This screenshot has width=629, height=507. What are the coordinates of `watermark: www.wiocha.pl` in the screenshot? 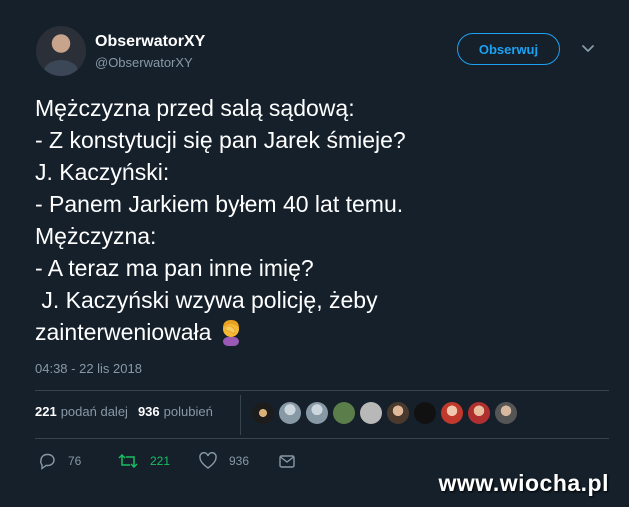 It's located at (523, 483).